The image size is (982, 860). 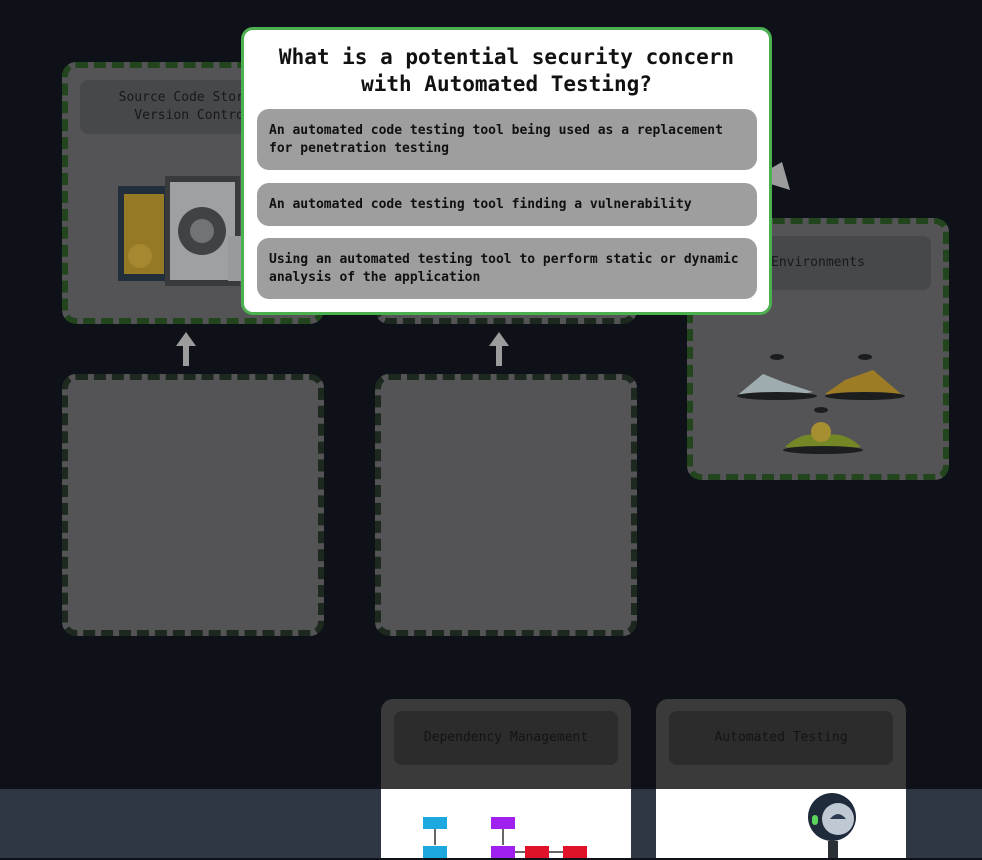 What do you see at coordinates (506, 738) in the screenshot?
I see `dependency-management-label: Dependency Management` at bounding box center [506, 738].